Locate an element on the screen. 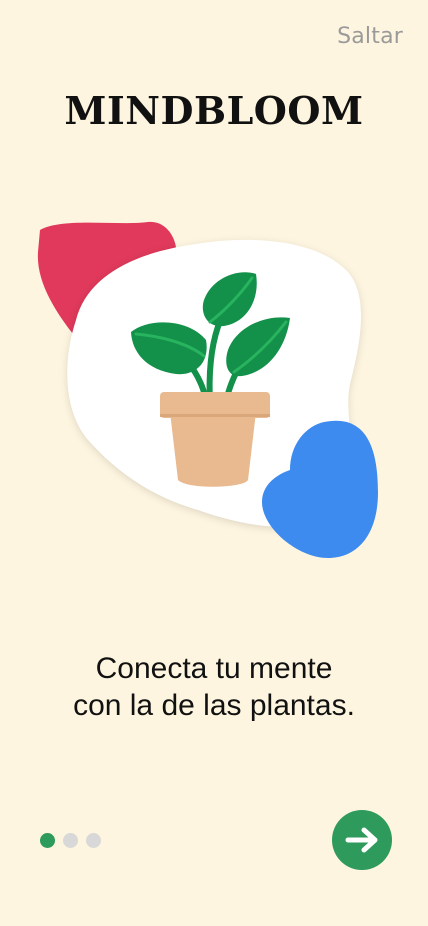  next-button is located at coordinates (362, 840).